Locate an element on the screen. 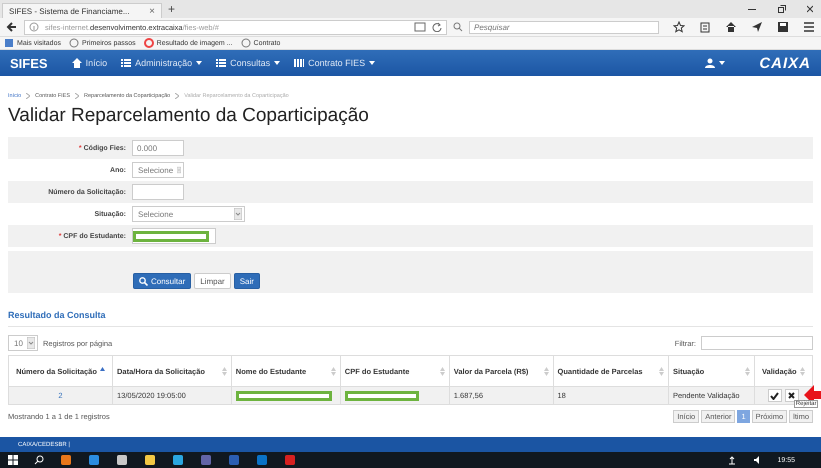 Image resolution: width=821 pixels, height=468 pixels. chat-icon is located at coordinates (178, 460).